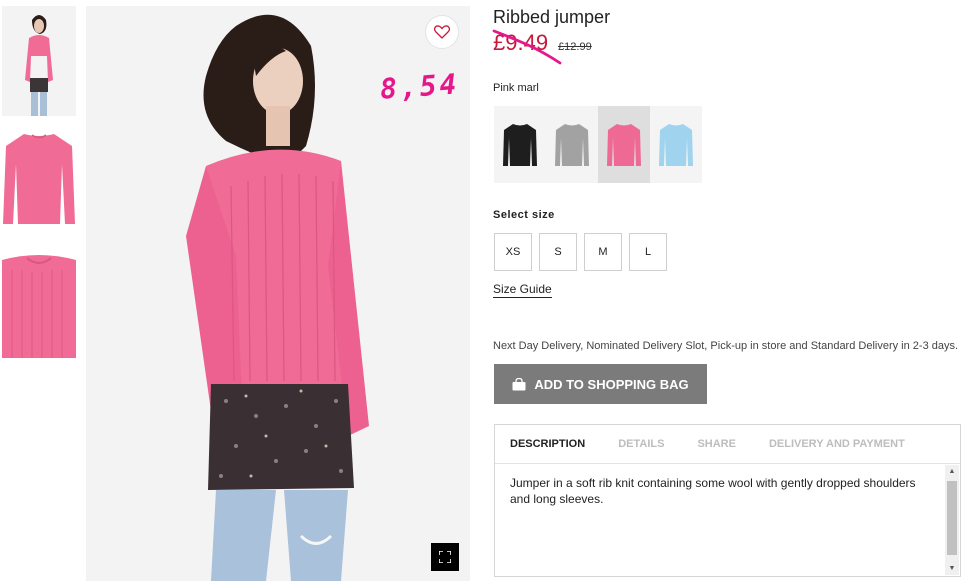  I want to click on thumbnail-front, so click(39, 179).